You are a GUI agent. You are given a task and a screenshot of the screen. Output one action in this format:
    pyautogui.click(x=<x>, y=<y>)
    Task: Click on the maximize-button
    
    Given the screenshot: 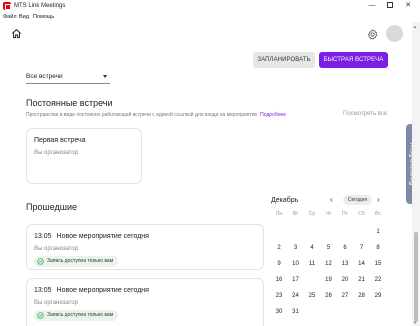 What is the action you would take?
    pyautogui.click(x=390, y=6)
    